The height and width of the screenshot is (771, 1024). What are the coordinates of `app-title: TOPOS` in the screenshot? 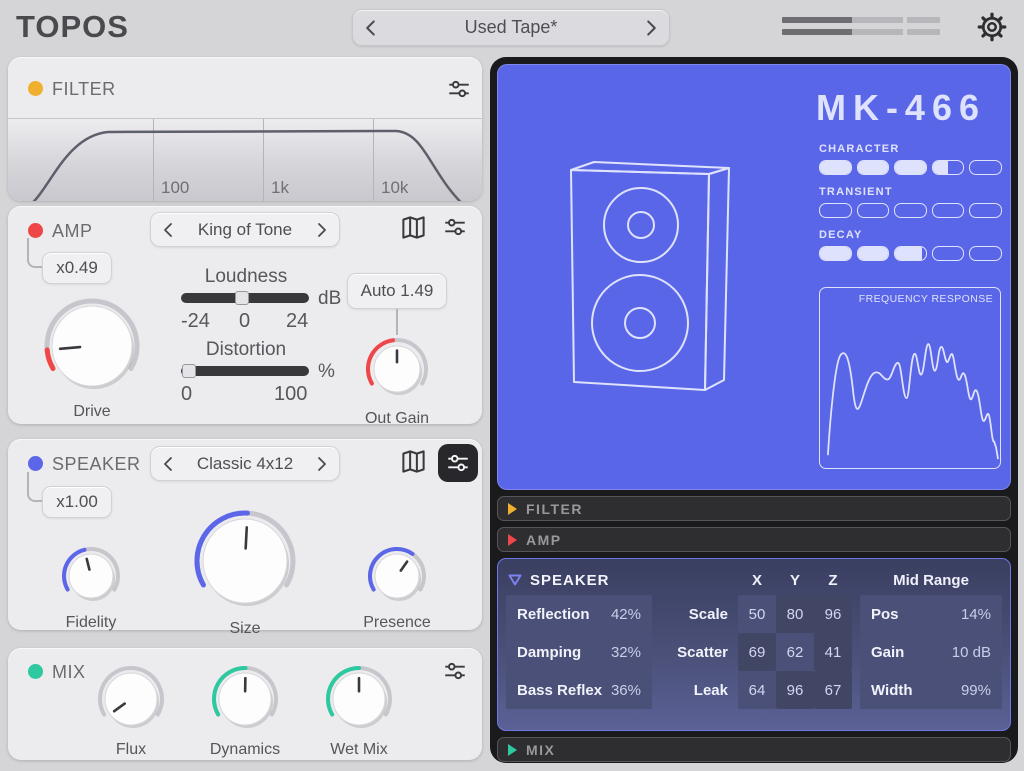 It's located at (72, 26).